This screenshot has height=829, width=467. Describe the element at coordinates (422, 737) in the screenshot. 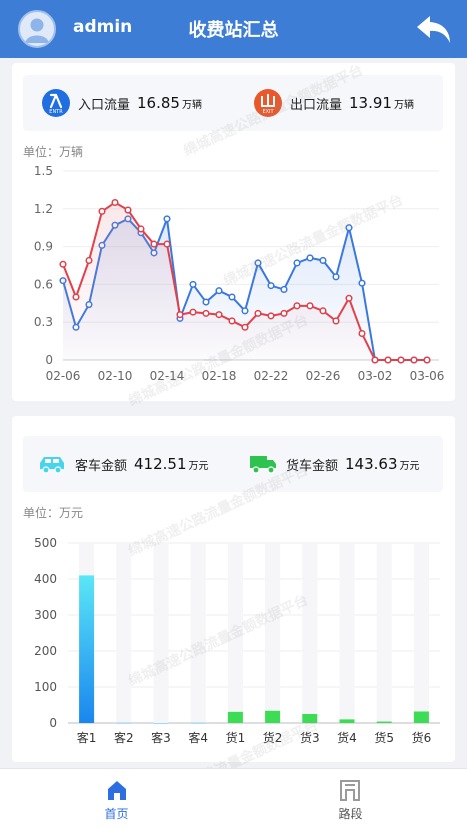

I see `category-label: 货6` at that location.